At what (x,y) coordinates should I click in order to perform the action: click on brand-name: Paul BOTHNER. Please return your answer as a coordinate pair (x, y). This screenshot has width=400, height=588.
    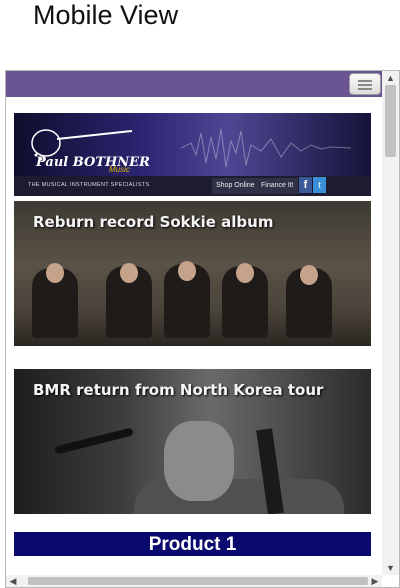
    Looking at the image, I should click on (93, 162).